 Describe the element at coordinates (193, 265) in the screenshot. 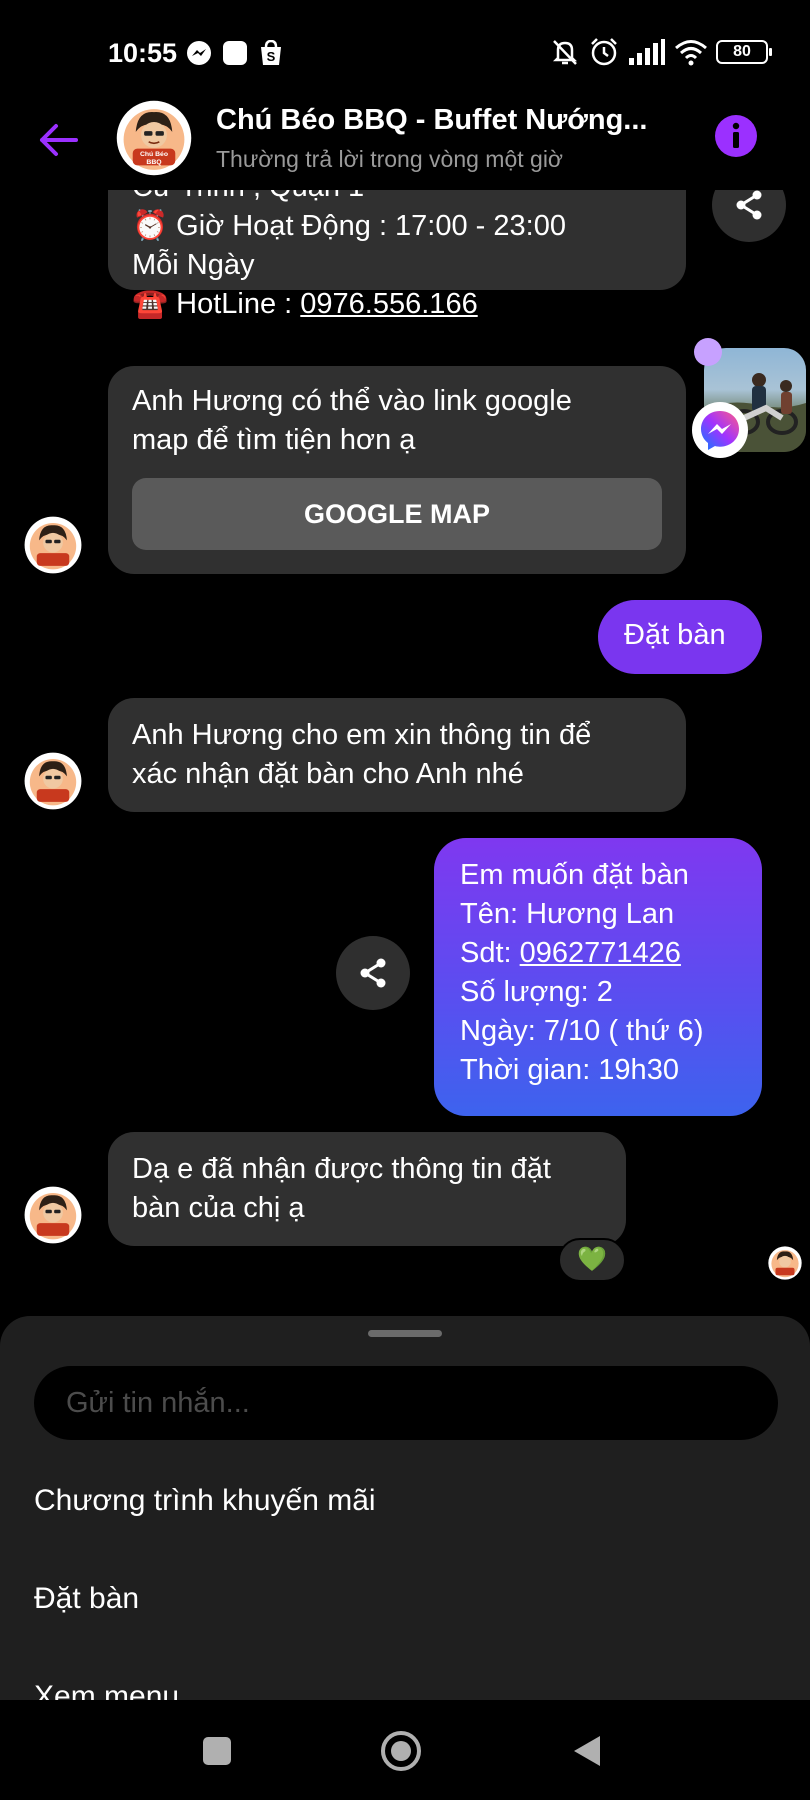

I see `info-line: Mỗi Ngày` at that location.